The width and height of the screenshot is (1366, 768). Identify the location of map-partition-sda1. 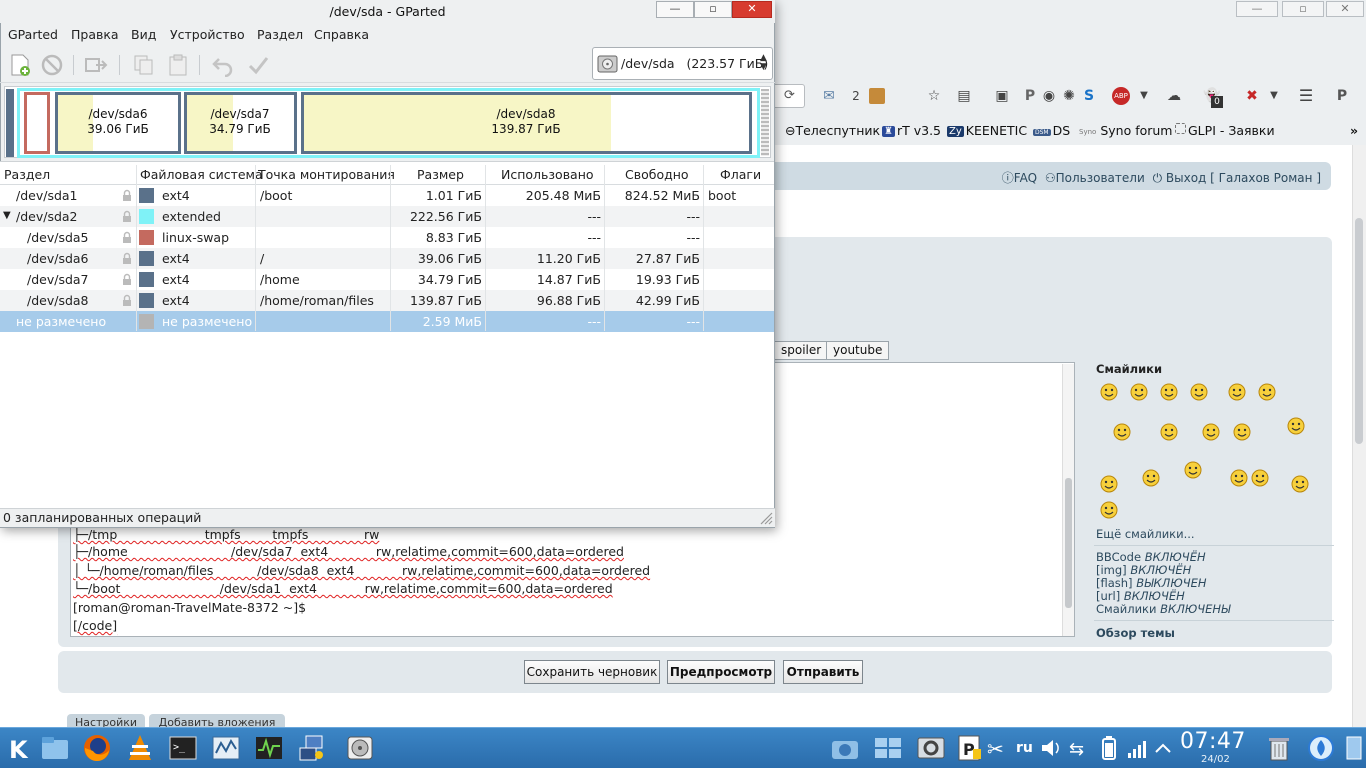
(10, 123).